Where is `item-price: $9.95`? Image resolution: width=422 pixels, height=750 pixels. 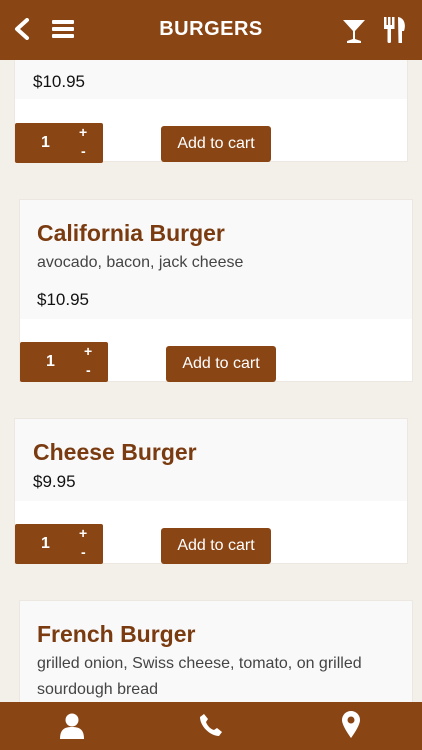 item-price: $9.95 is located at coordinates (54, 481).